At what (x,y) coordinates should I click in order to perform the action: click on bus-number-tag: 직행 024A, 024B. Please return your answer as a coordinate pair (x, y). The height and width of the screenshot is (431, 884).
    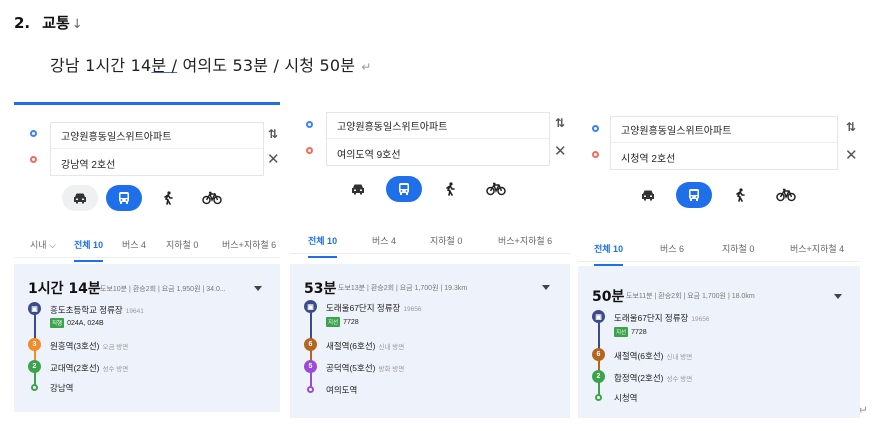
    Looking at the image, I should click on (77, 323).